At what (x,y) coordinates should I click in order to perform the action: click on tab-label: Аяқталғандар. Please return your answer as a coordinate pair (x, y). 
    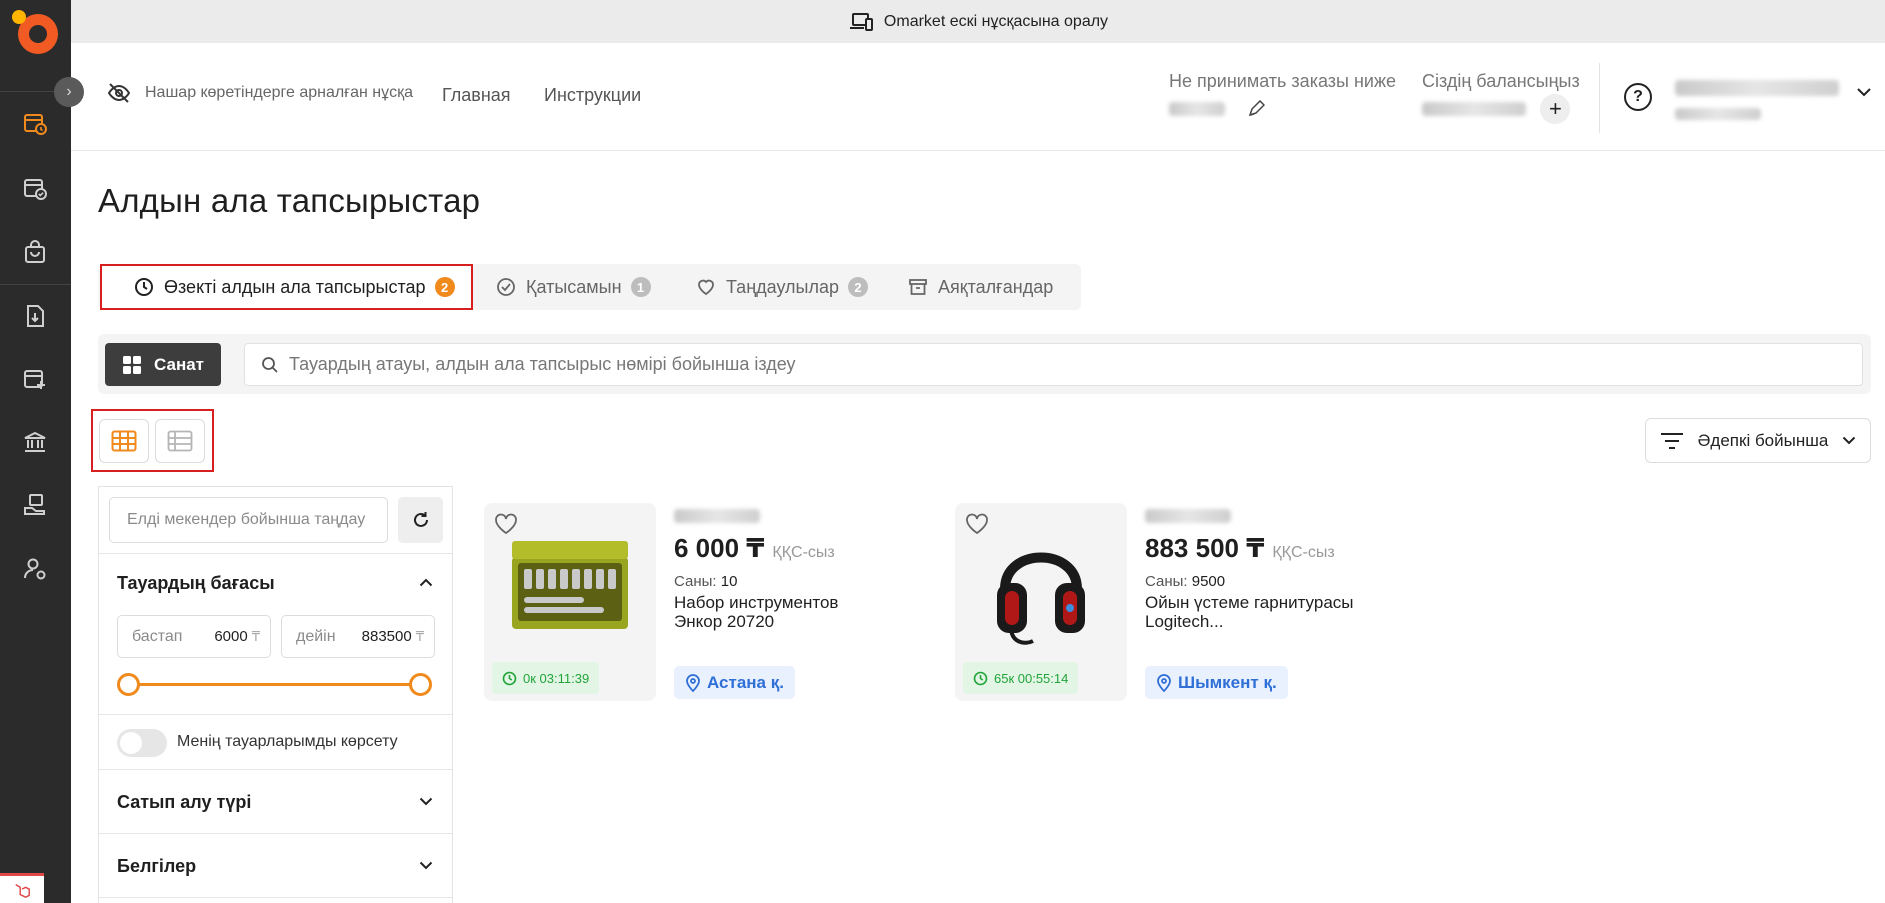
    Looking at the image, I should click on (996, 286).